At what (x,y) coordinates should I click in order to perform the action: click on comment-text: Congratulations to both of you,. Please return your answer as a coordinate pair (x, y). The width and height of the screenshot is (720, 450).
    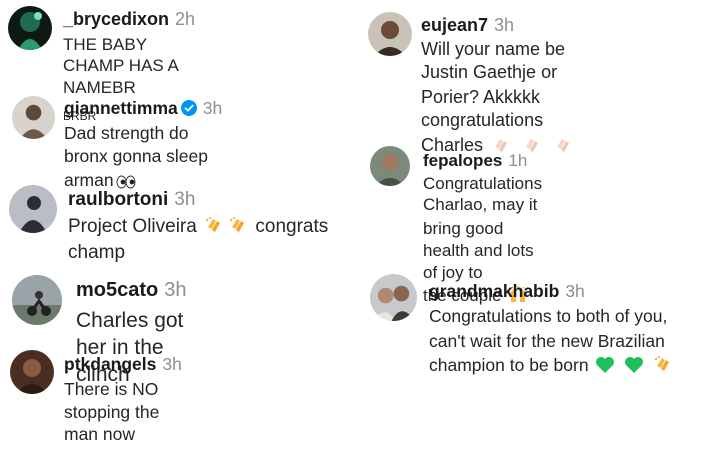
    Looking at the image, I should click on (548, 316).